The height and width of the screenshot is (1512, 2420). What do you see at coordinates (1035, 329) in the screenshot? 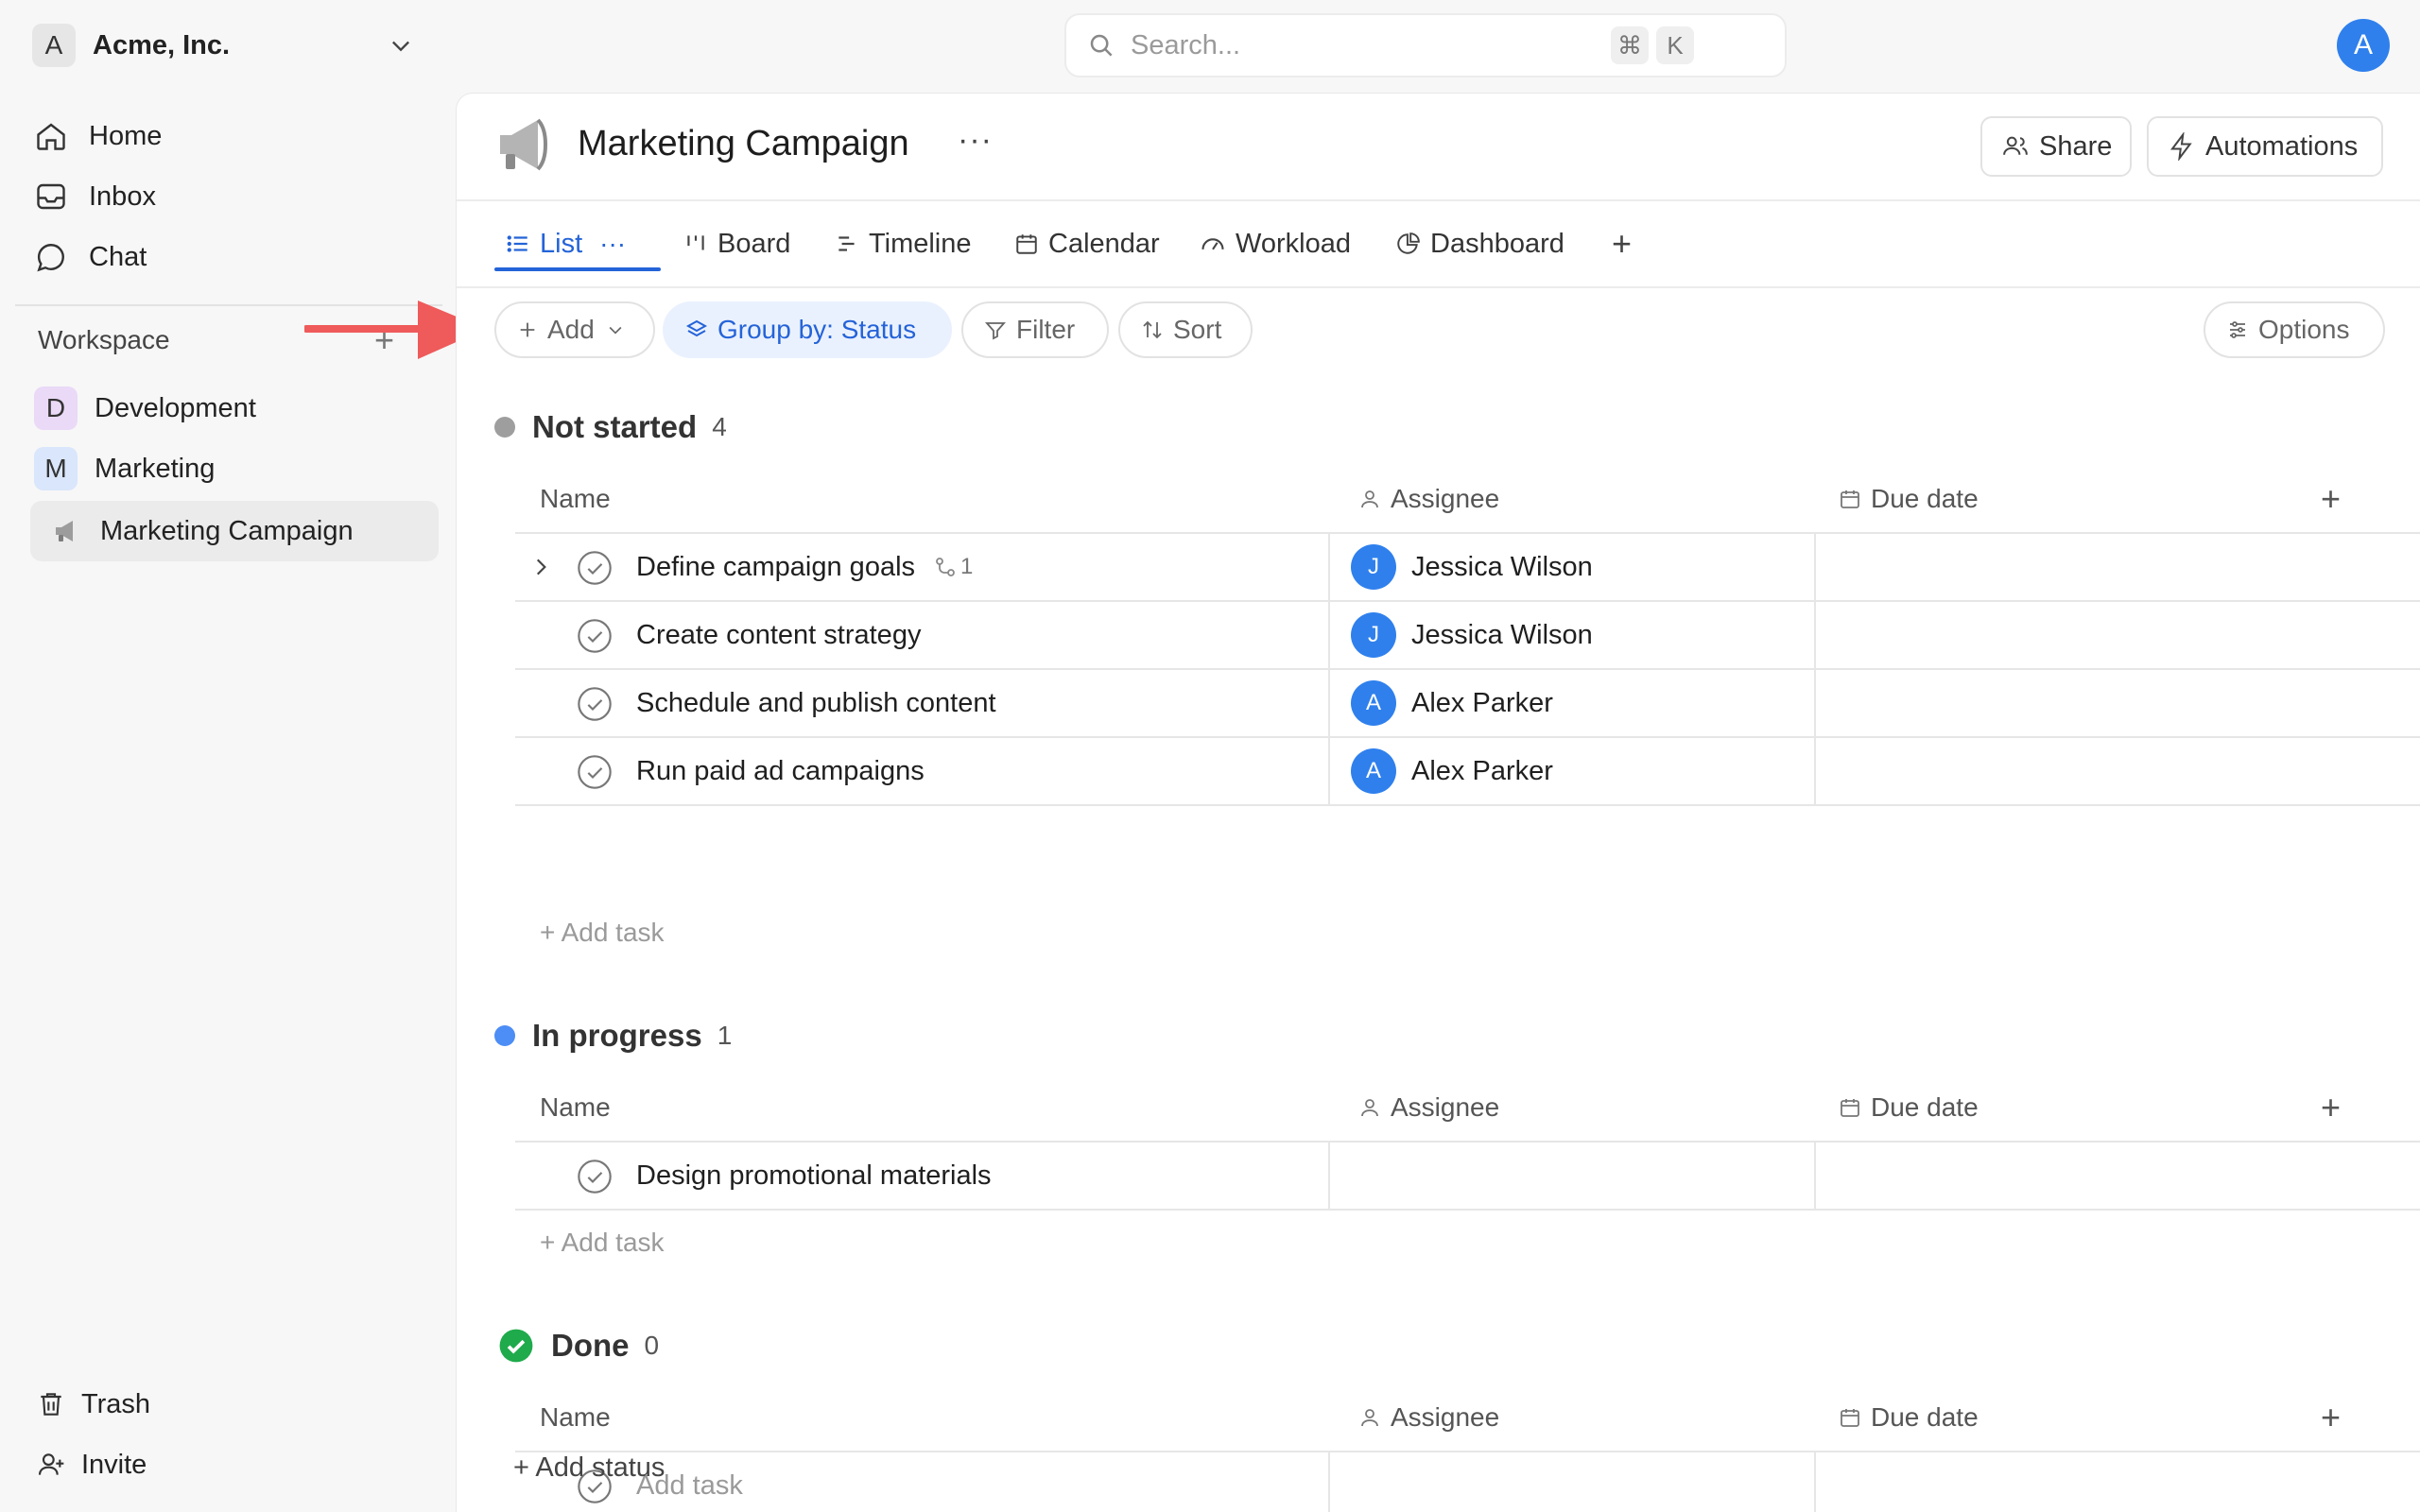
I see `filter-button: Filter` at bounding box center [1035, 329].